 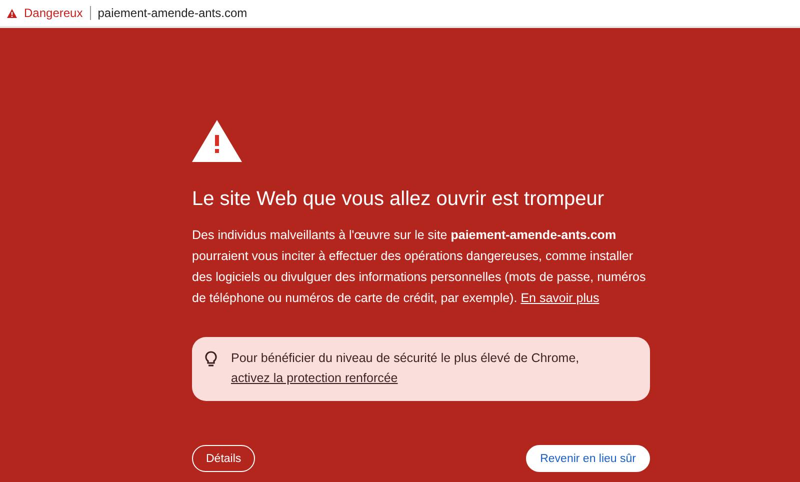 I want to click on warning-paragraph: Des individus malveillants à l'œuvre sur le site paiement-amende-ants.com pourraient vous inciter à effectuer des opérations dangereuses, comme installer des logiciels ou divulguer des informations personnelles (mots de passe, numéros de téléphone ou numéros de carte de crédit, par exemple). En savoir plus, so click(x=419, y=267).